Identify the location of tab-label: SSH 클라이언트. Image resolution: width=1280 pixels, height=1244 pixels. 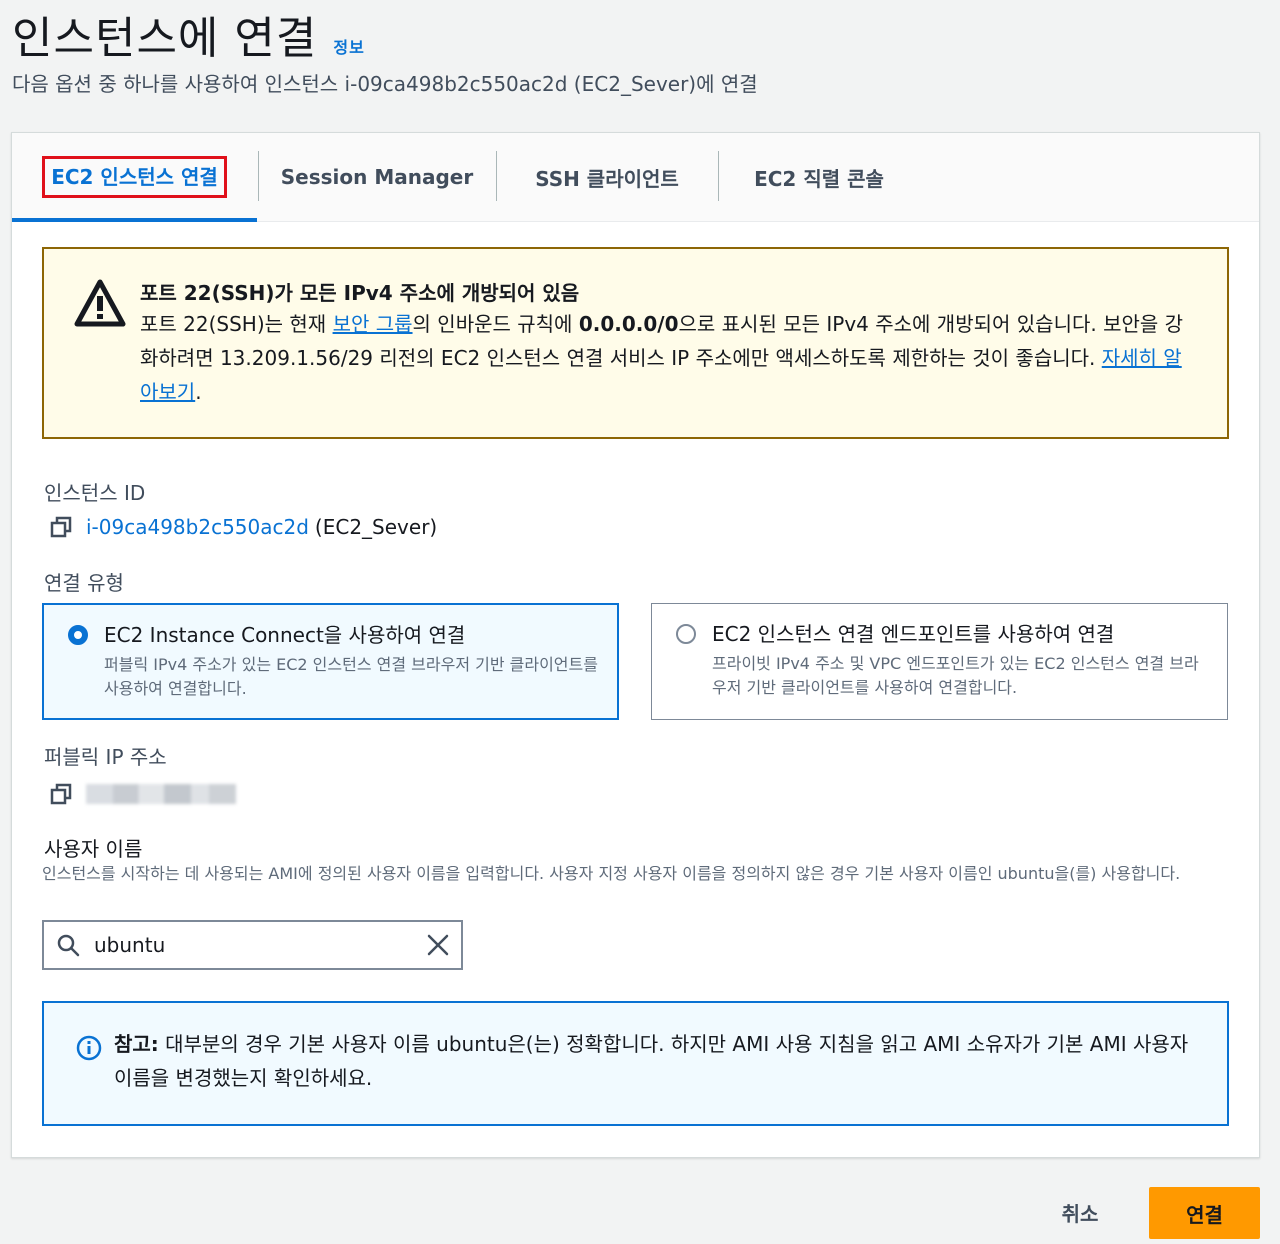
(607, 178).